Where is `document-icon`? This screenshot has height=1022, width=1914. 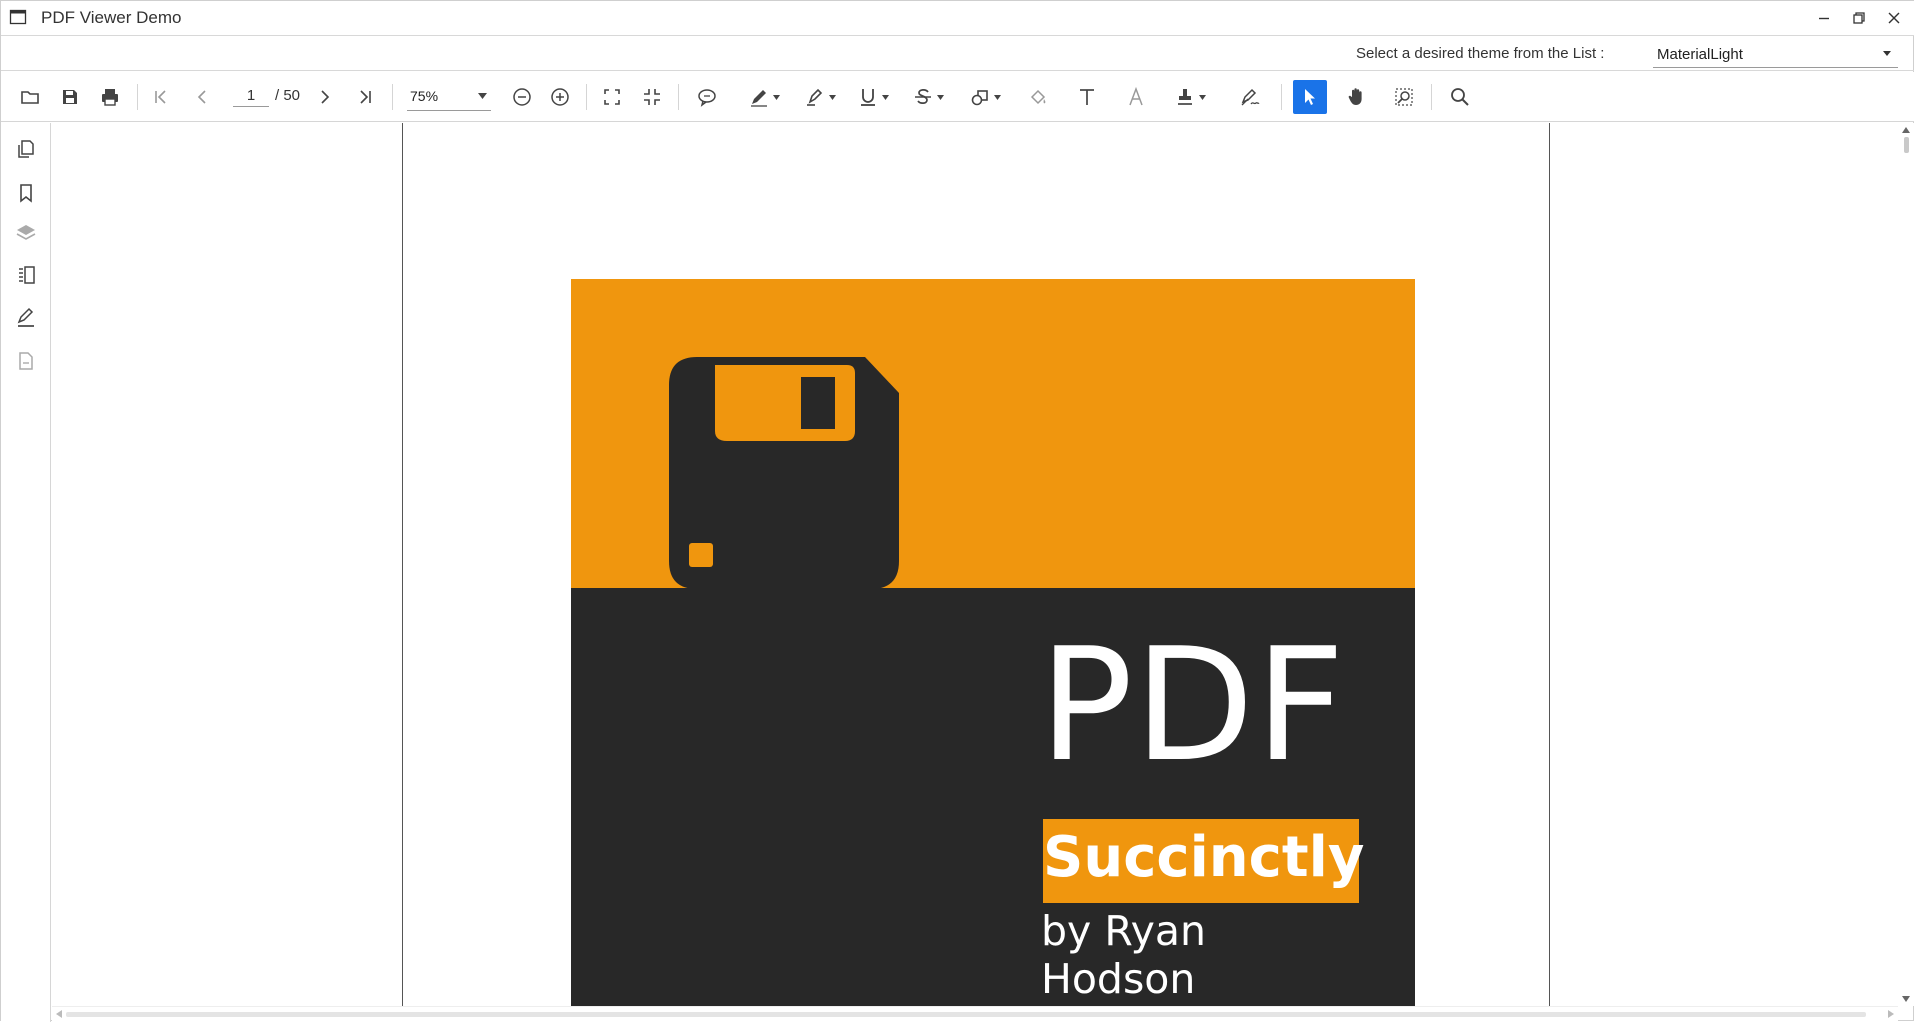 document-icon is located at coordinates (26, 361).